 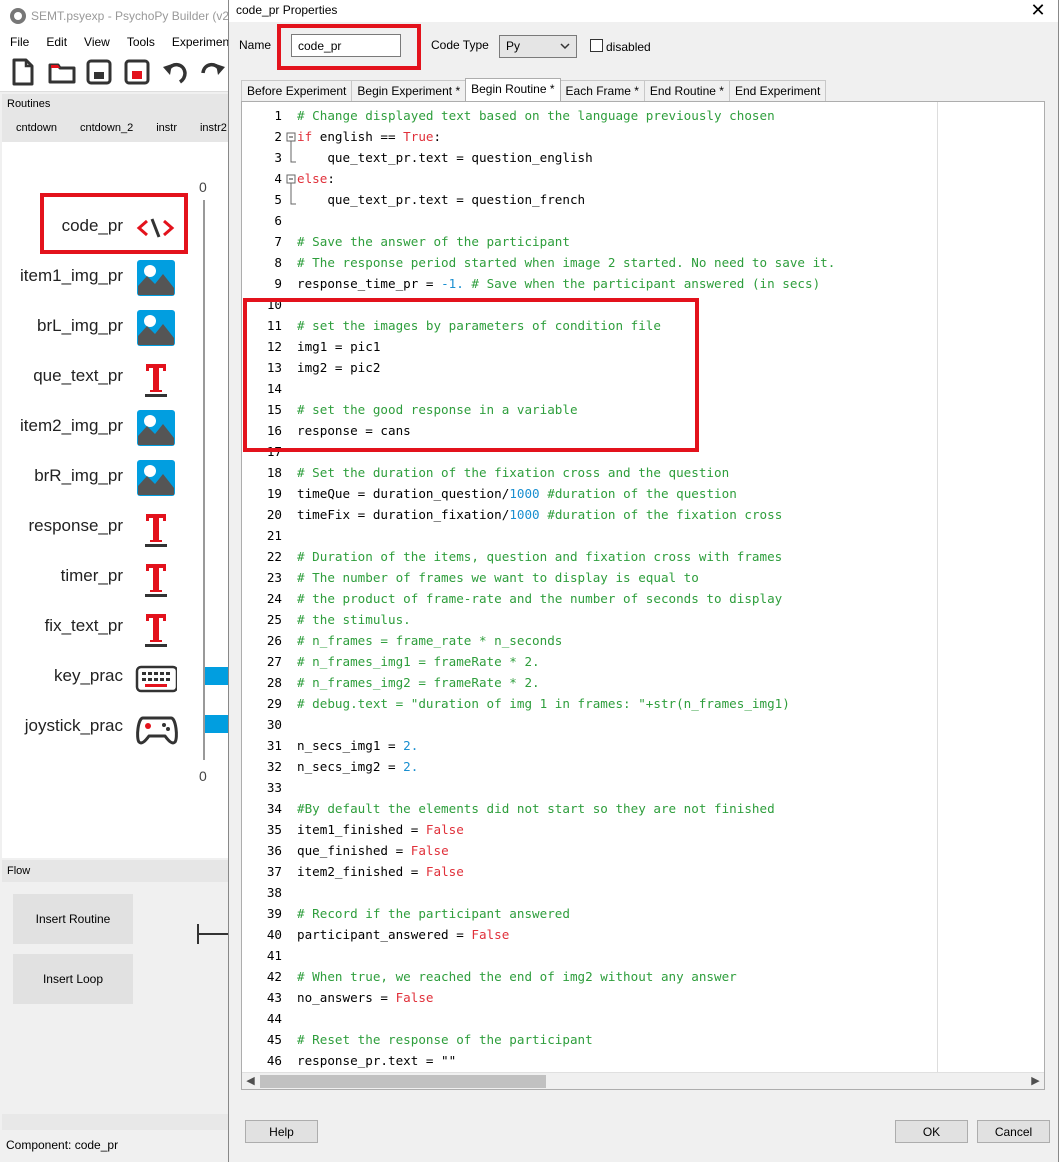 I want to click on component-code-pr: code_pr, so click(x=120, y=229).